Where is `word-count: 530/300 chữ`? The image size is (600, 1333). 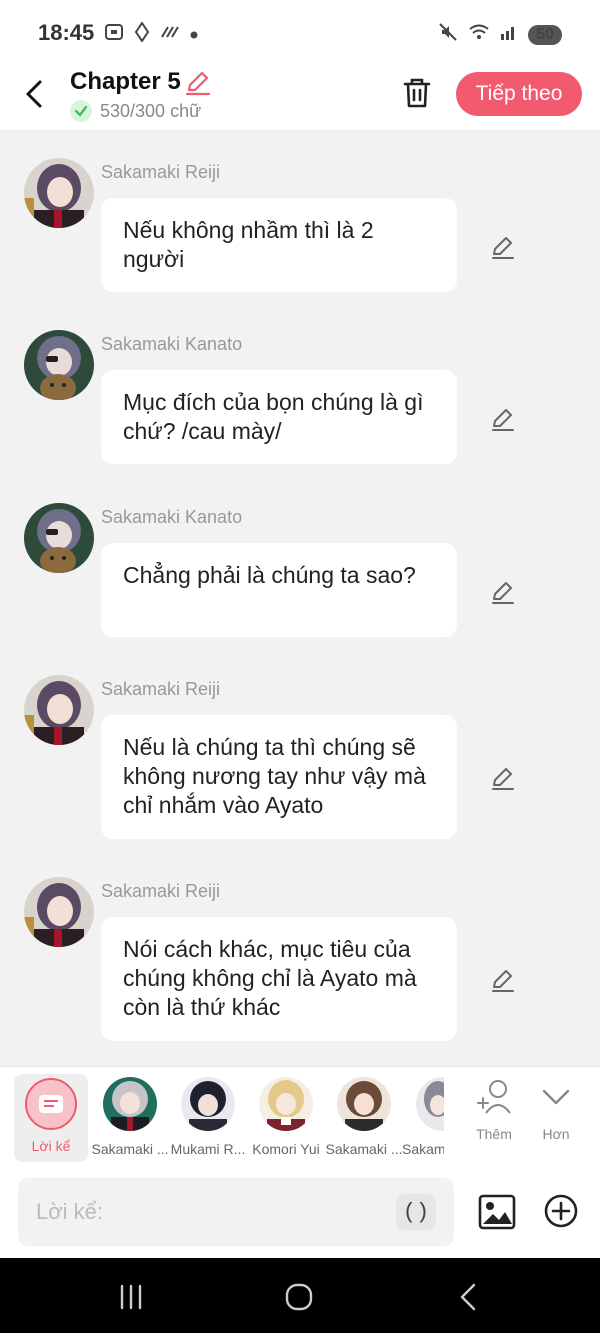
word-count: 530/300 chữ is located at coordinates (135, 111).